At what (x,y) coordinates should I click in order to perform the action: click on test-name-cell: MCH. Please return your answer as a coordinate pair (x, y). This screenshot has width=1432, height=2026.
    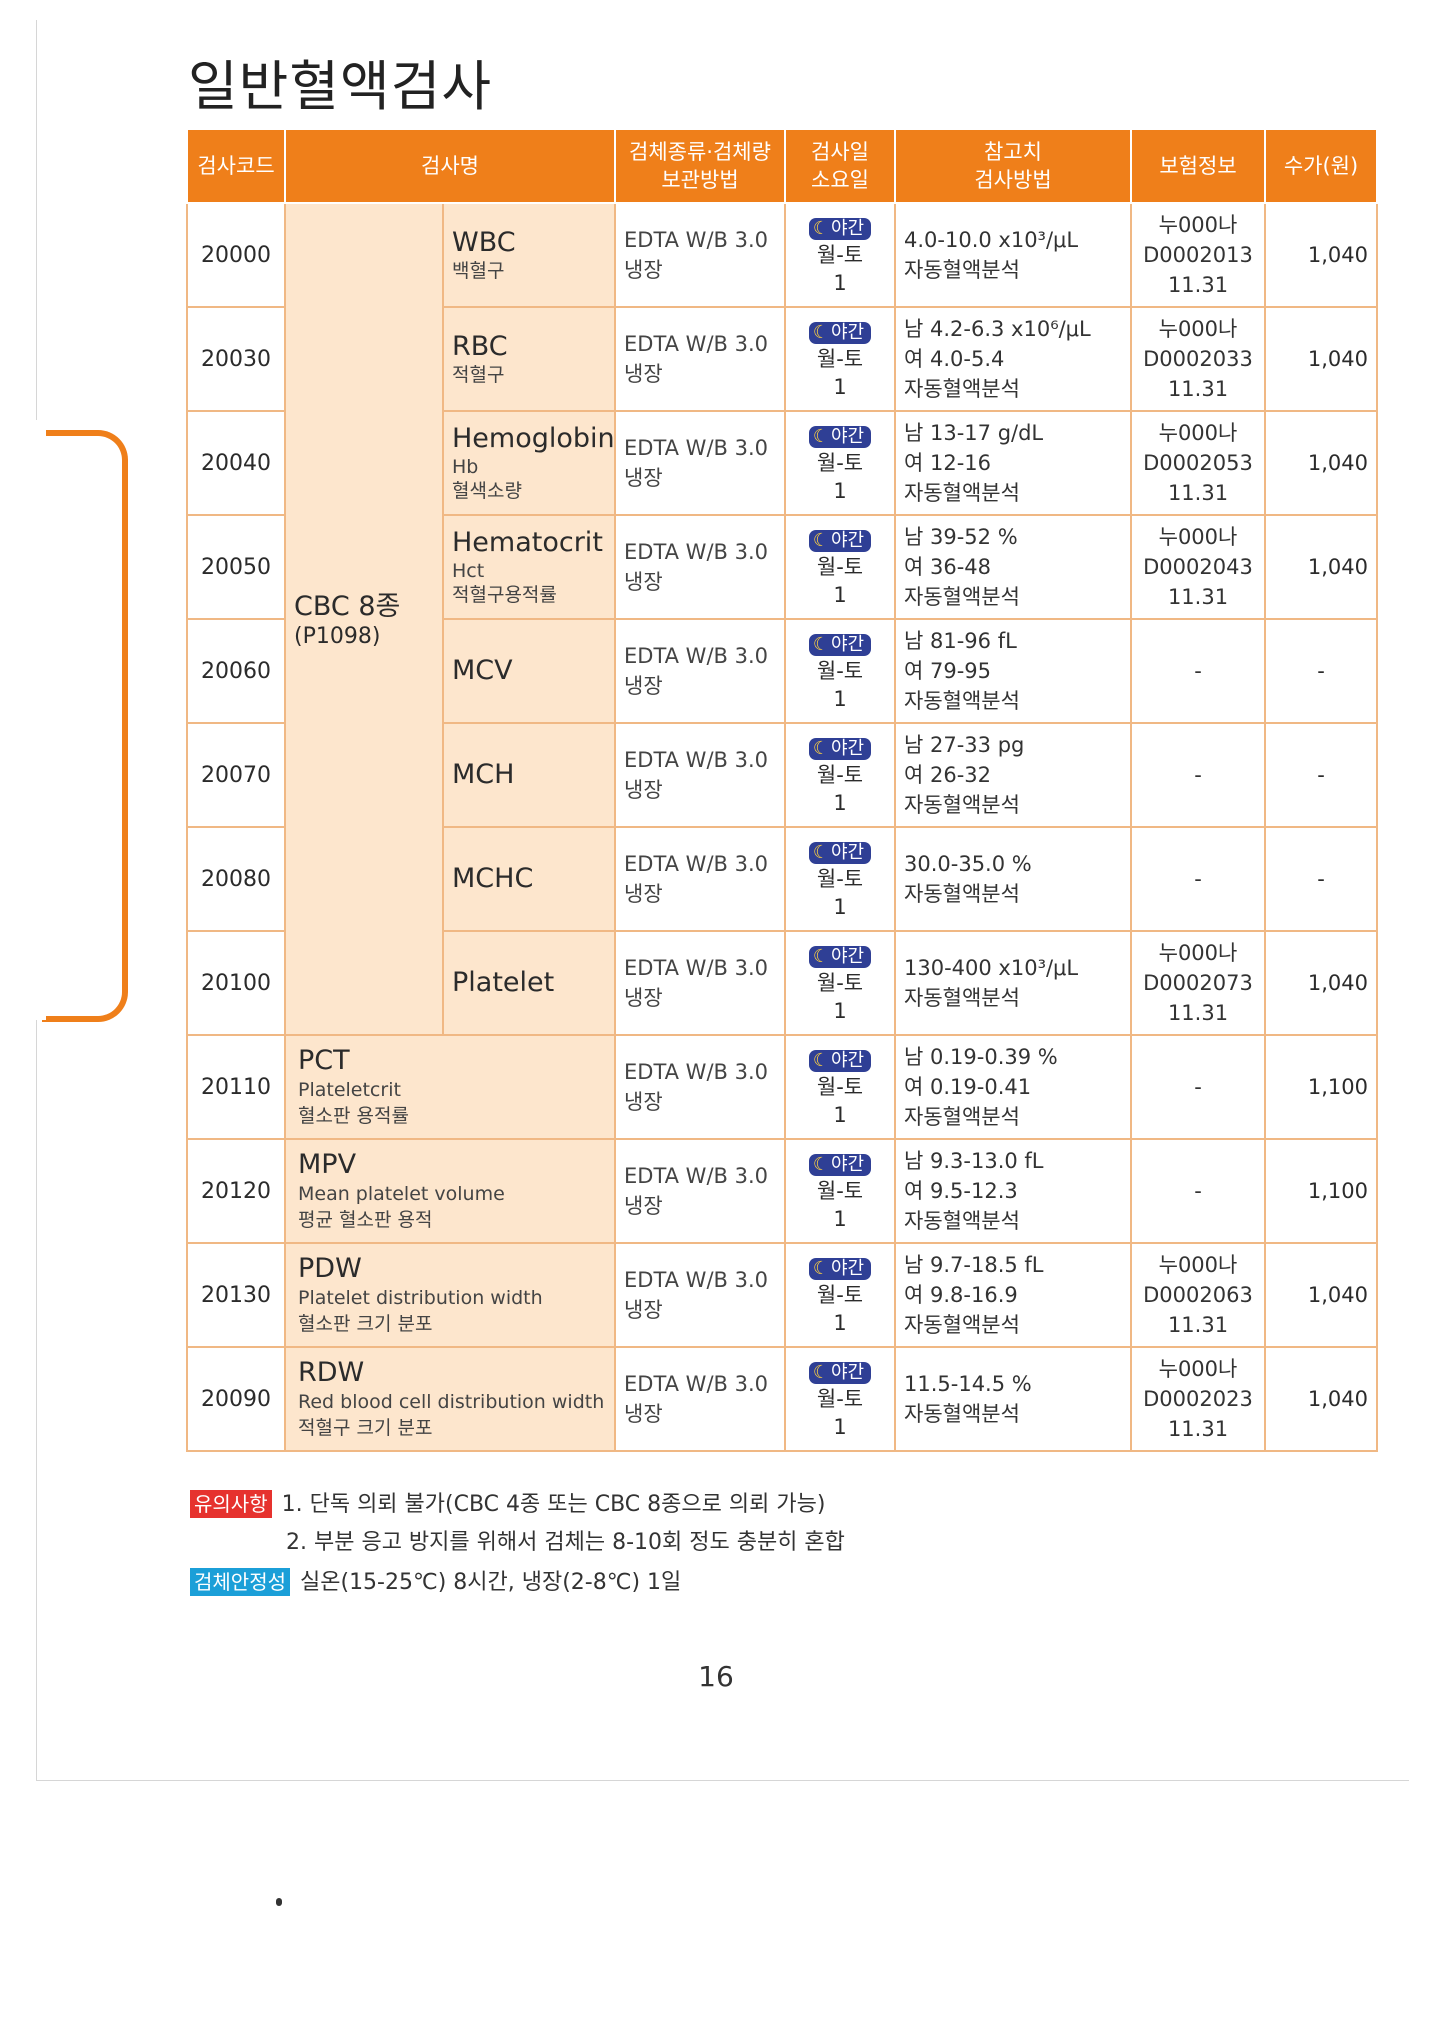
    Looking at the image, I should click on (529, 775).